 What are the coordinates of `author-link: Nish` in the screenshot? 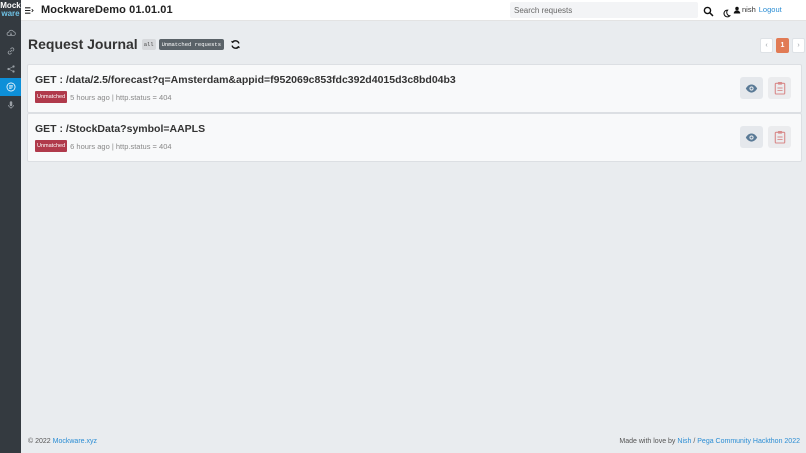 It's located at (684, 441).